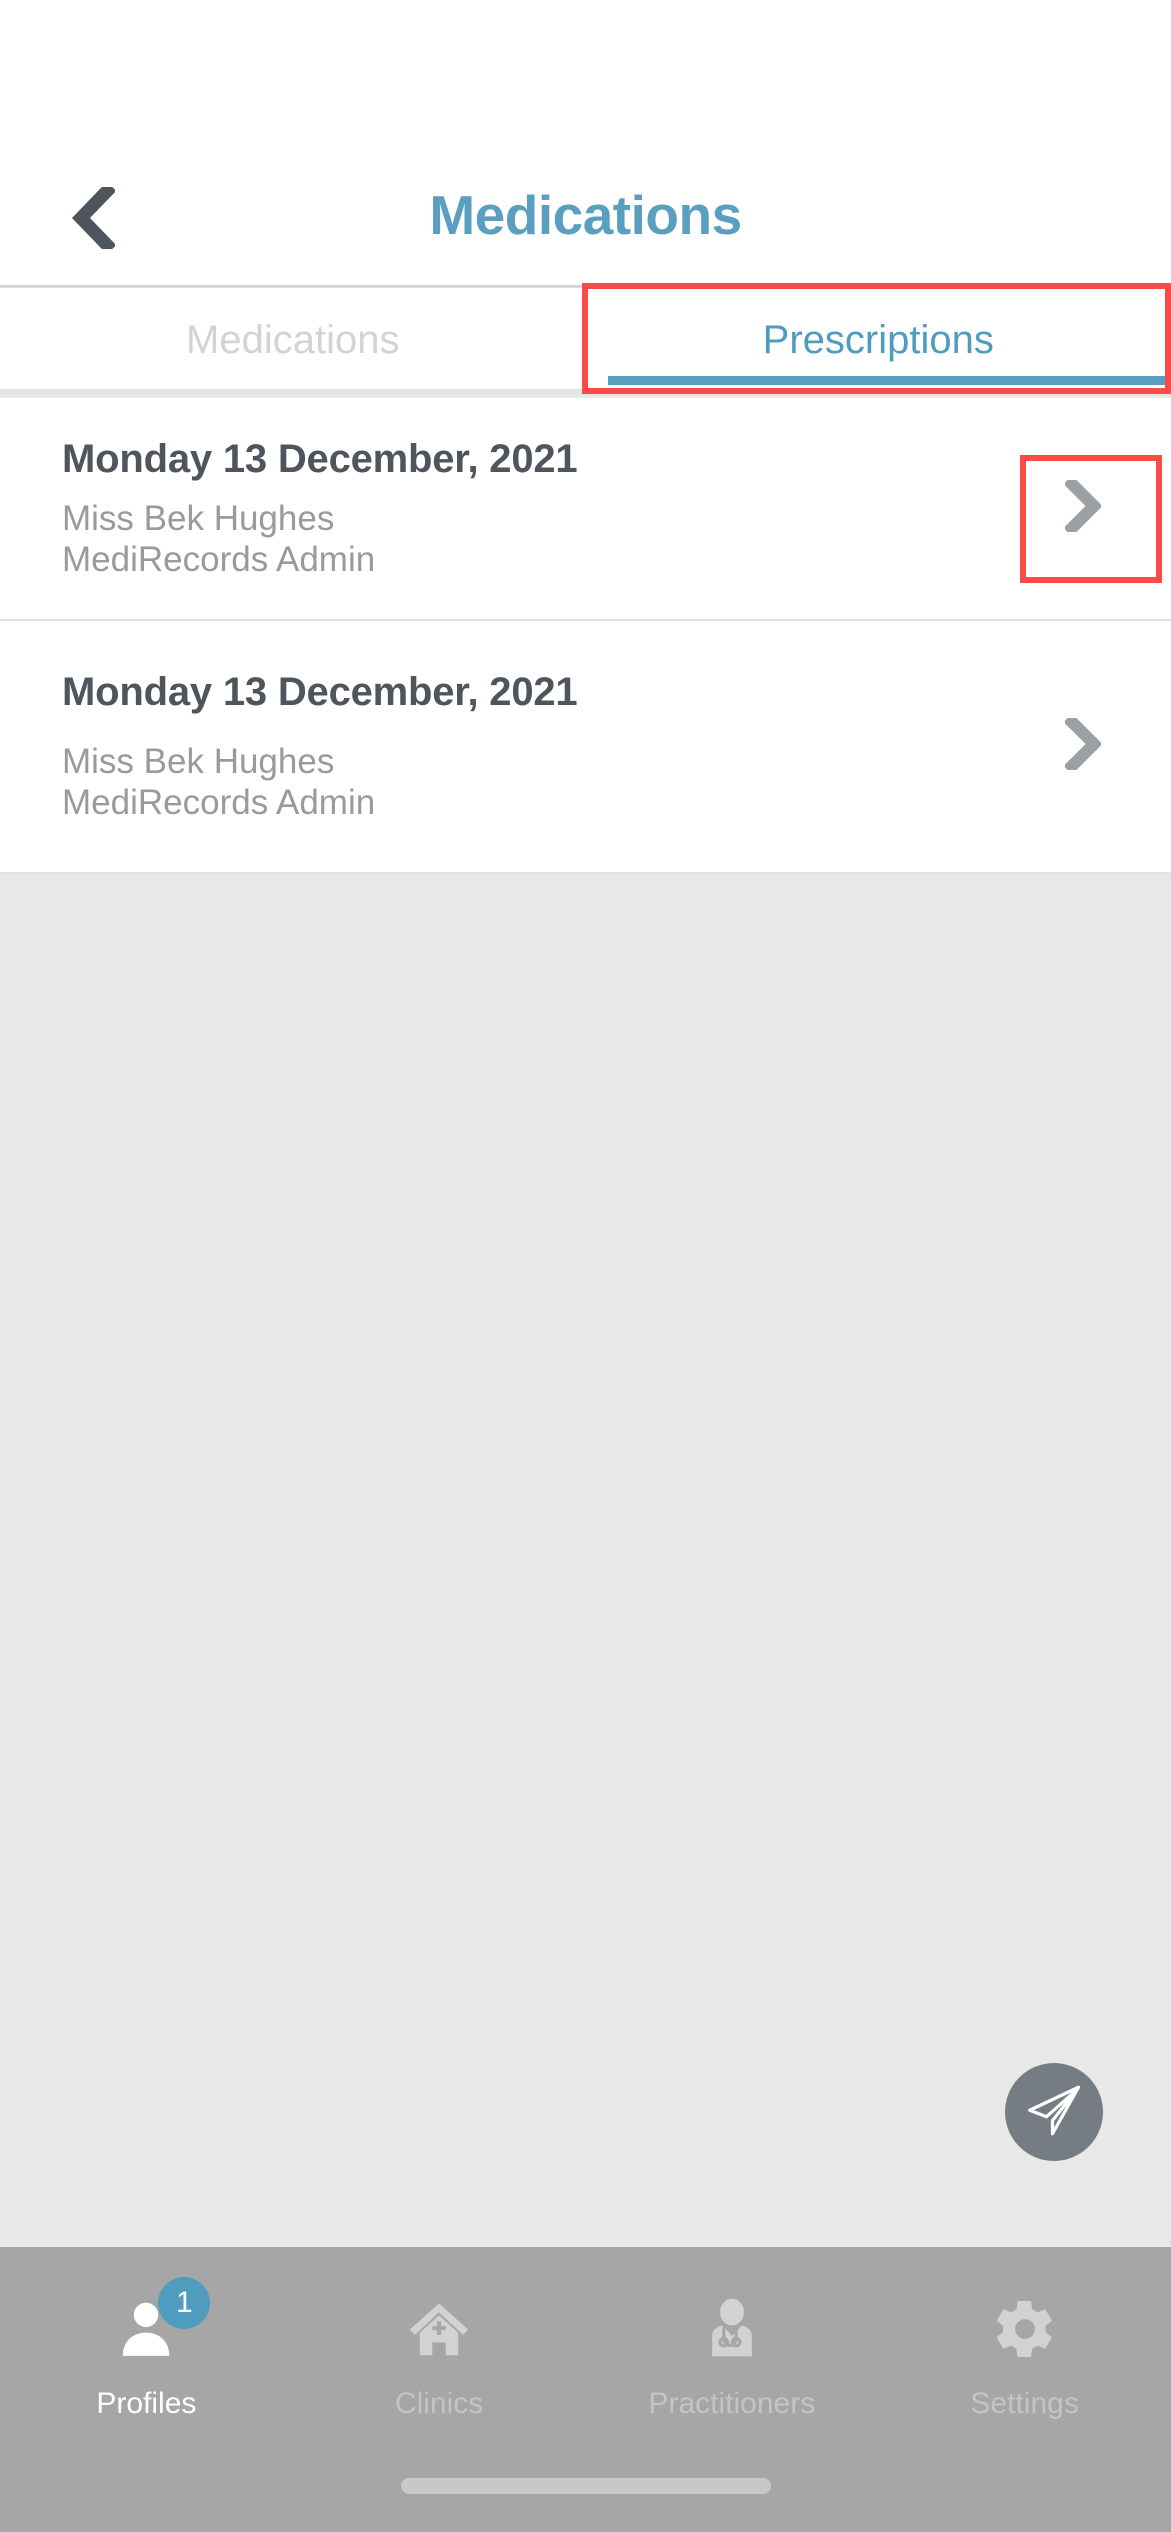 Image resolution: width=1171 pixels, height=2532 pixels. I want to click on send-paper-plane-icon, so click(1054, 2112).